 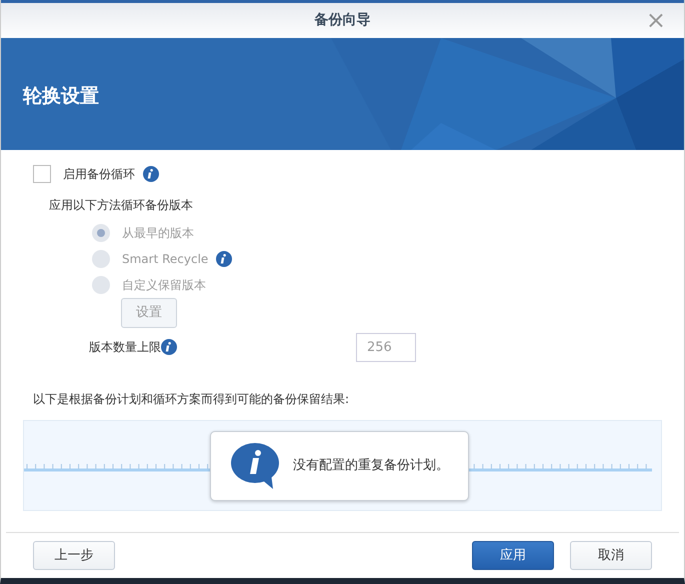 I want to click on radio-label: Smart Recycle, so click(x=165, y=259).